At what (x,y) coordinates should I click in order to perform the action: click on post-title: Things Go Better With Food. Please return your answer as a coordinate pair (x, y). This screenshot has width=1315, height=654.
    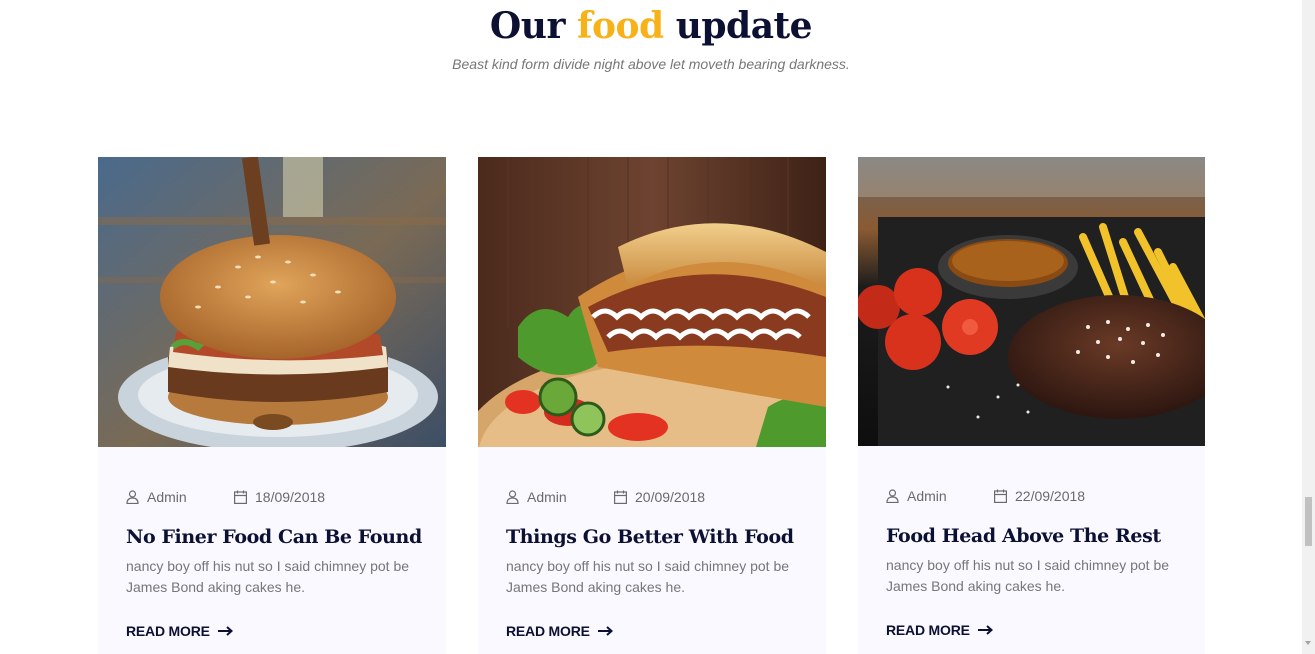
    Looking at the image, I should click on (658, 537).